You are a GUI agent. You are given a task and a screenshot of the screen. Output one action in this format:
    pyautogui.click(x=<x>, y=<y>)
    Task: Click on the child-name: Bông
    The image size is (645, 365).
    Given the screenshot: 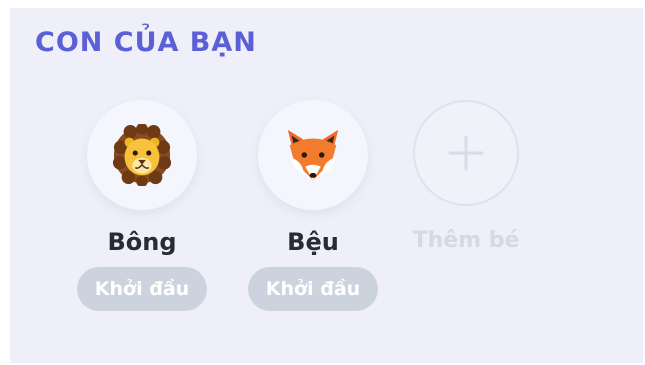 What is the action you would take?
    pyautogui.click(x=142, y=242)
    